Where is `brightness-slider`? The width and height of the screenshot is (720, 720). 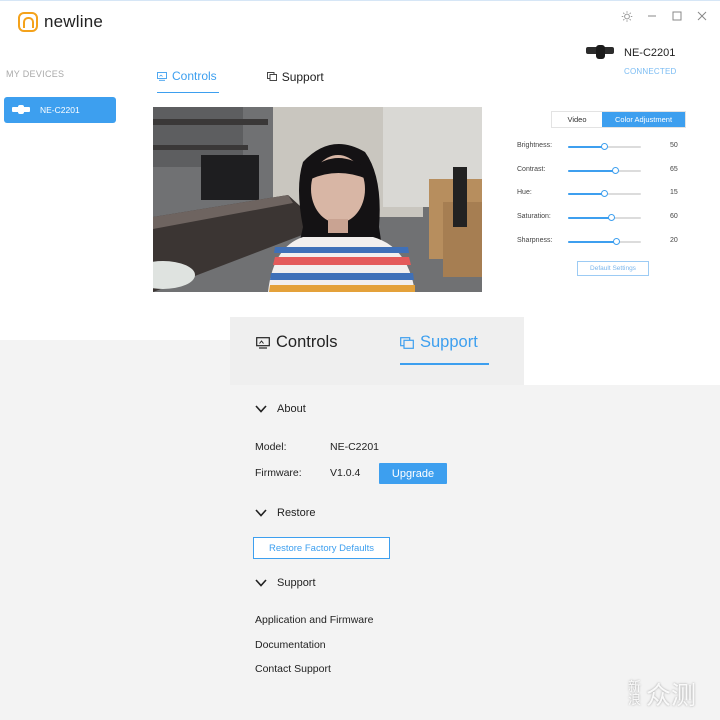 brightness-slider is located at coordinates (604, 146).